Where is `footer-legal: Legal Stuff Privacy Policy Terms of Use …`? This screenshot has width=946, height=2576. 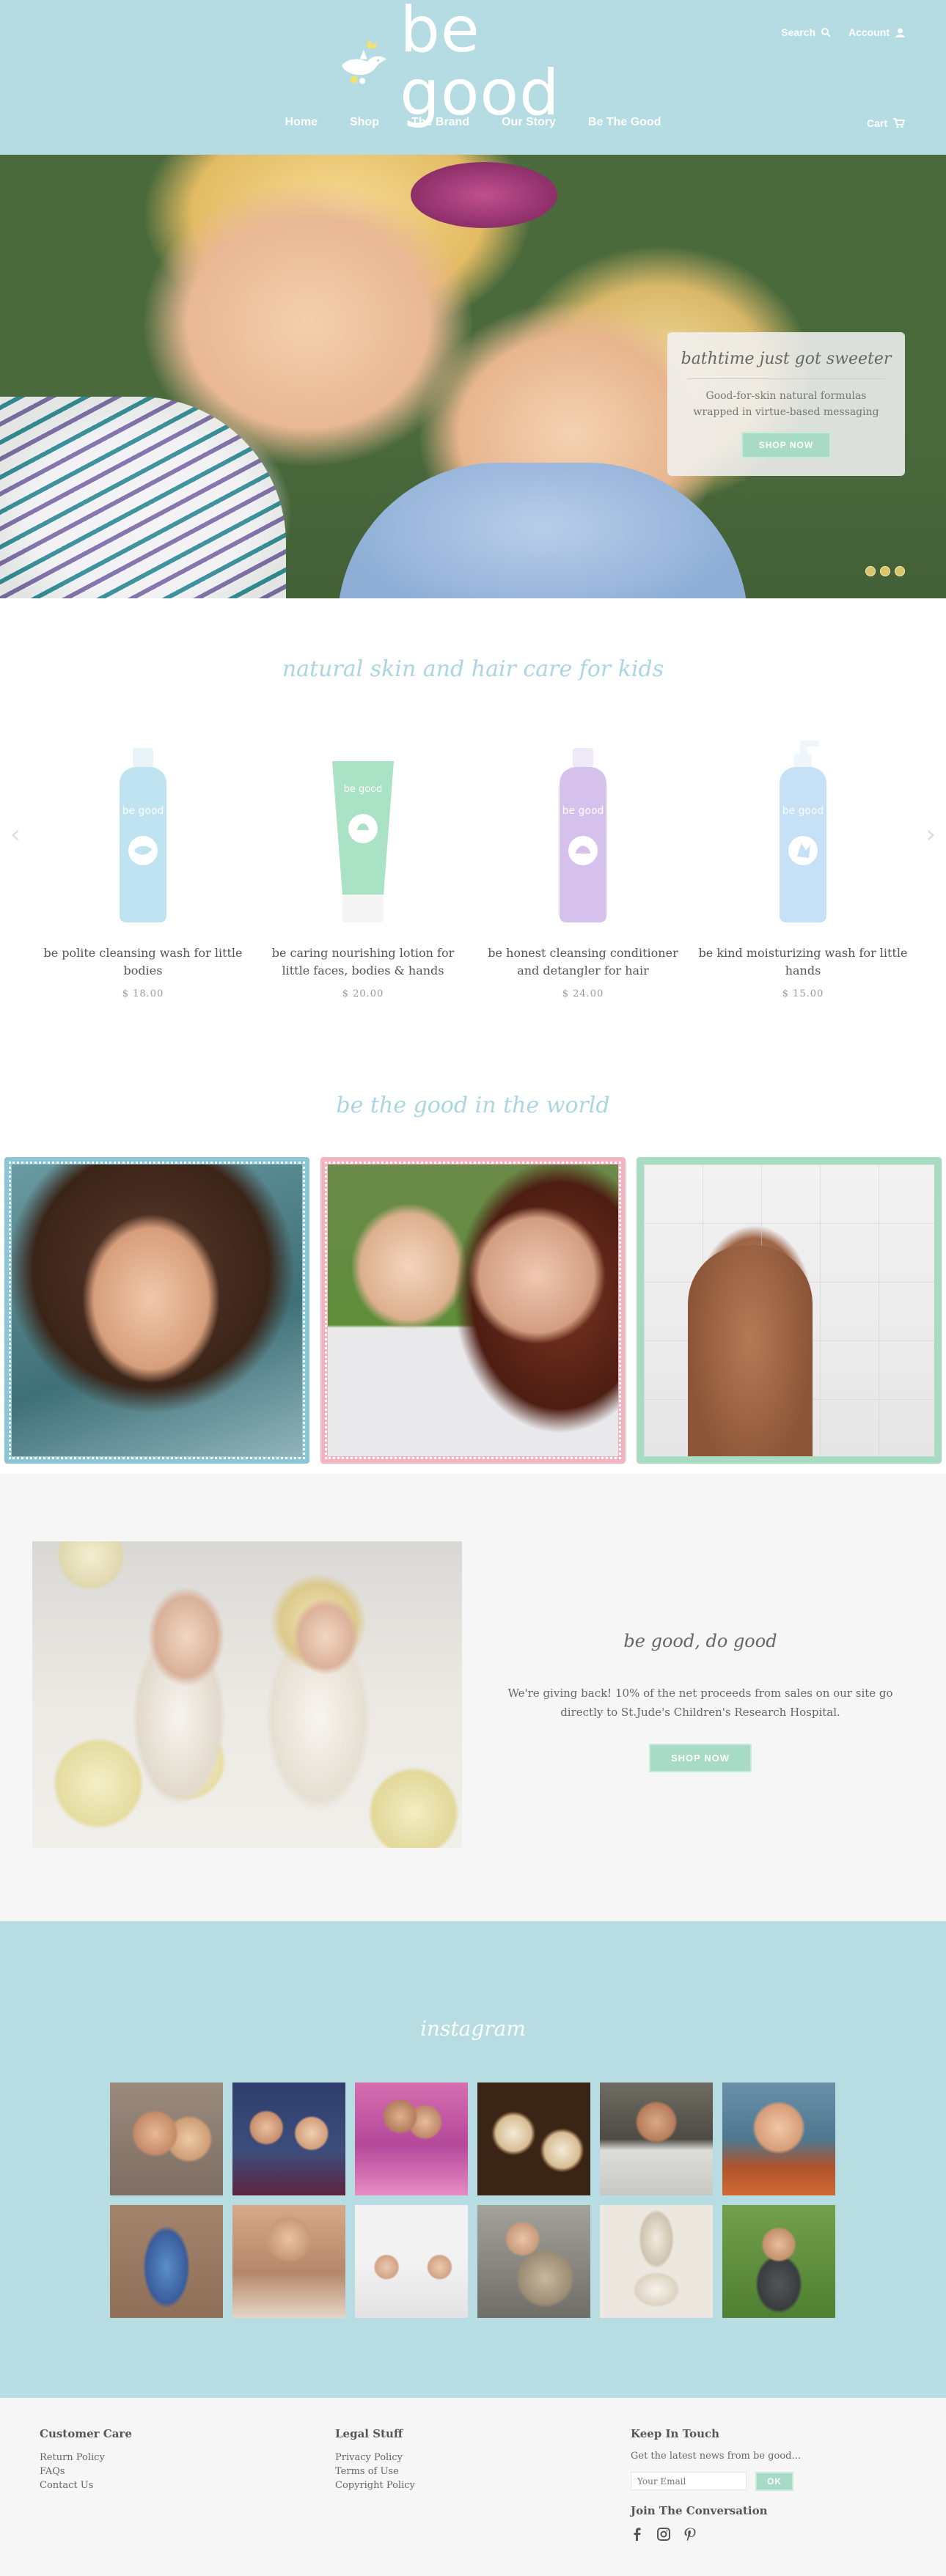
footer-legal: Legal Stuff Privacy Policy Terms of Use … is located at coordinates (375, 2460).